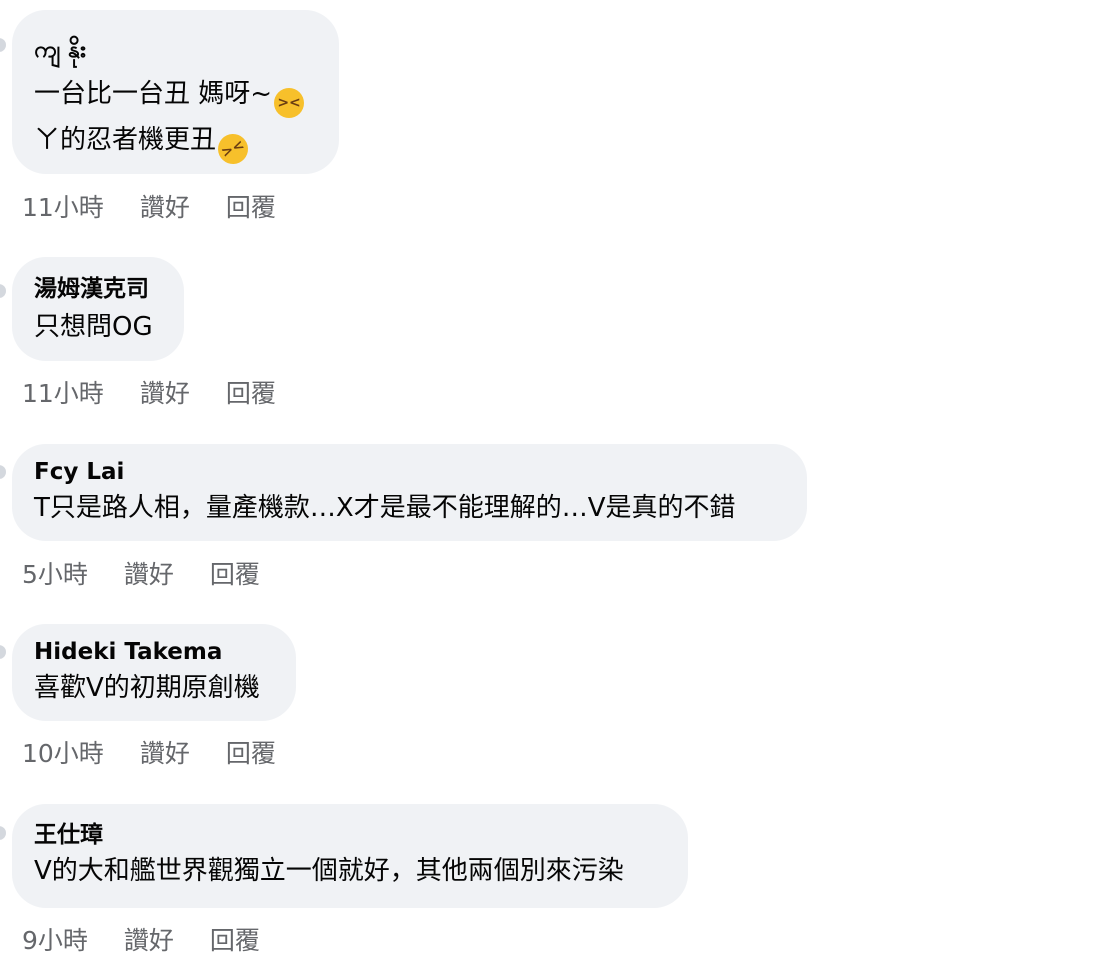 This screenshot has height=966, width=1110. What do you see at coordinates (63, 752) in the screenshot?
I see `comment-timestamp: 10小時` at bounding box center [63, 752].